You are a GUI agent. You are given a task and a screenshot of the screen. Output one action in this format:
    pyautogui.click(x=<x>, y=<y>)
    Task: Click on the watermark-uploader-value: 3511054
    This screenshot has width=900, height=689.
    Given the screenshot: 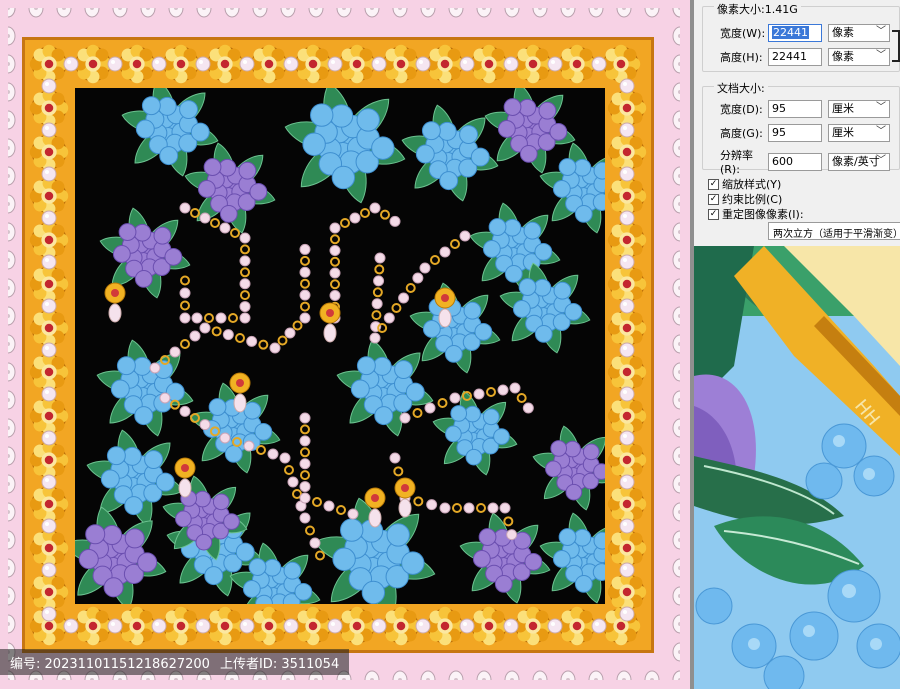 What is the action you would take?
    pyautogui.click(x=310, y=664)
    